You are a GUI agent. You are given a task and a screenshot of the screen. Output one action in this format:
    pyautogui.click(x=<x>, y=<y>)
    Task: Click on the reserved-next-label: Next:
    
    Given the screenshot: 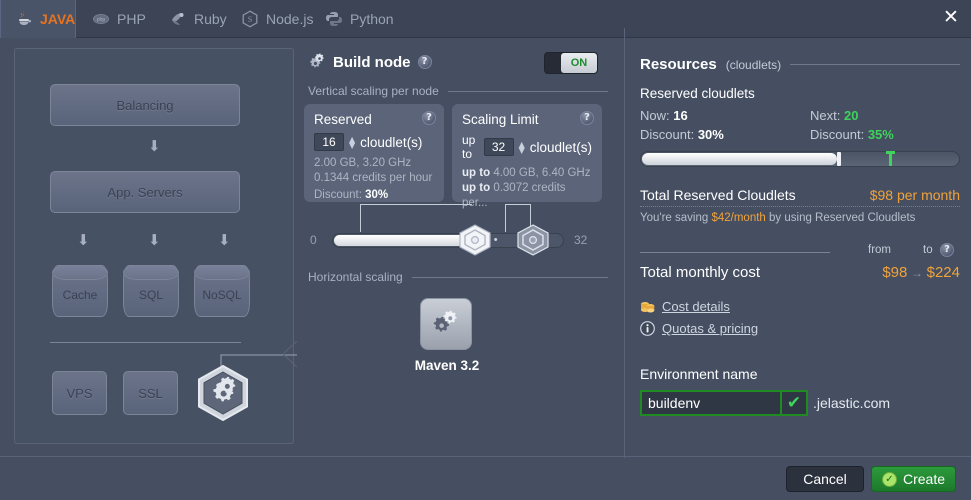 What is the action you would take?
    pyautogui.click(x=825, y=115)
    